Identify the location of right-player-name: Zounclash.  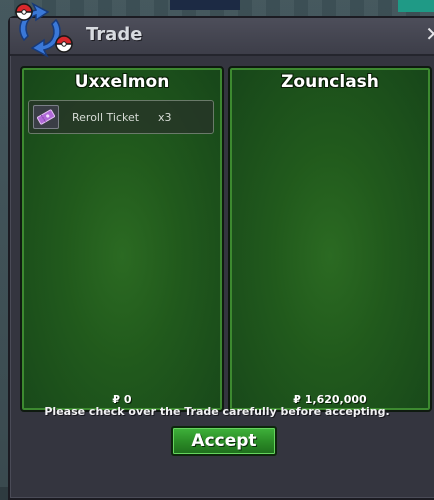
(330, 82).